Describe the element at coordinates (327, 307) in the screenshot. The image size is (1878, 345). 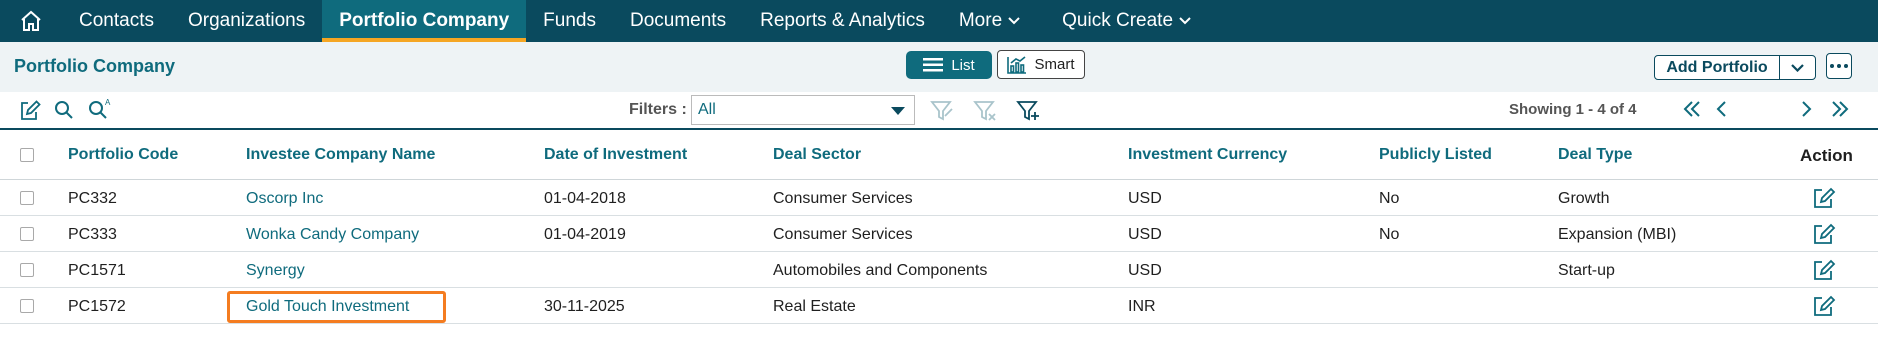
I see `cell-investee-company-link: Gold Touch Investment` at that location.